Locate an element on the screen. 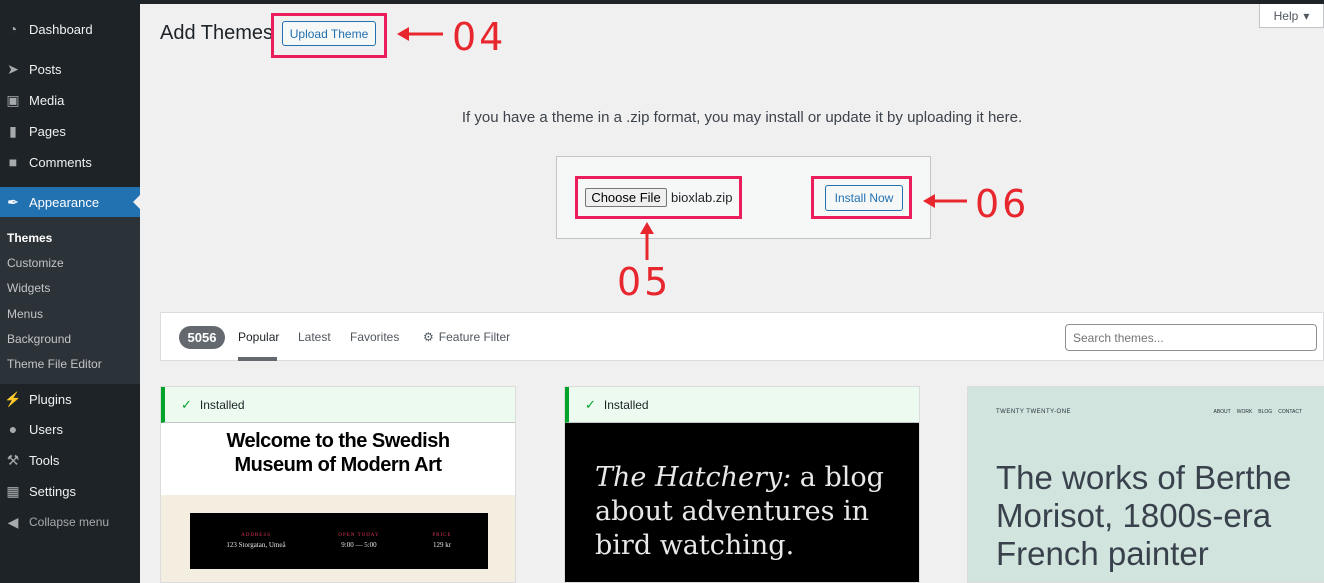 The width and height of the screenshot is (1324, 583). sidebar-item-dashboard: ◔ Dashboard is located at coordinates (70, 29).